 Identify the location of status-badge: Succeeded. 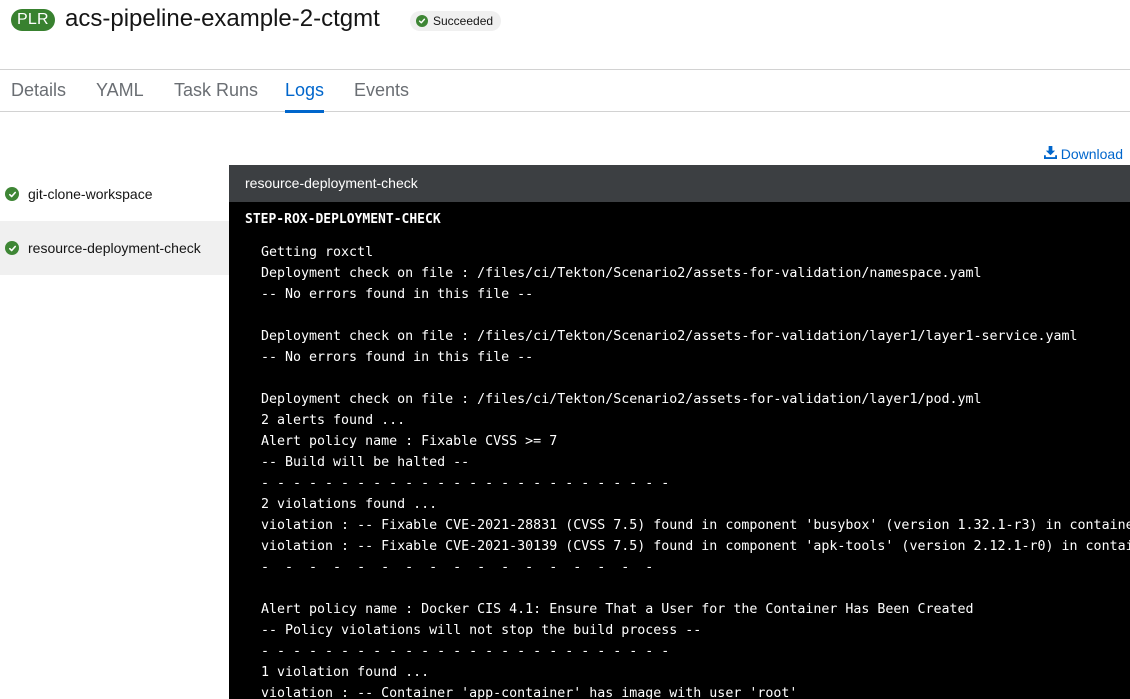
(456, 21).